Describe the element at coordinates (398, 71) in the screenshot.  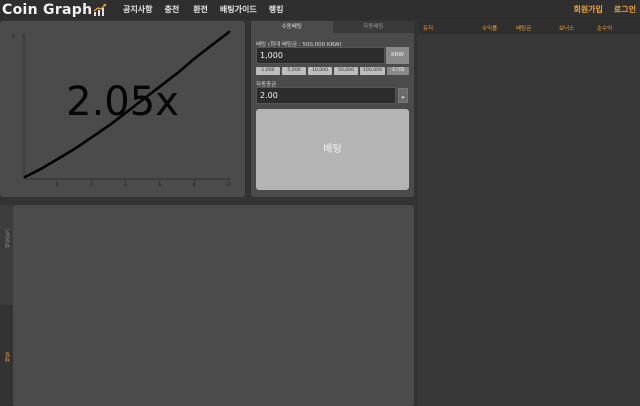
I see `reset-amount-button: 초기화` at that location.